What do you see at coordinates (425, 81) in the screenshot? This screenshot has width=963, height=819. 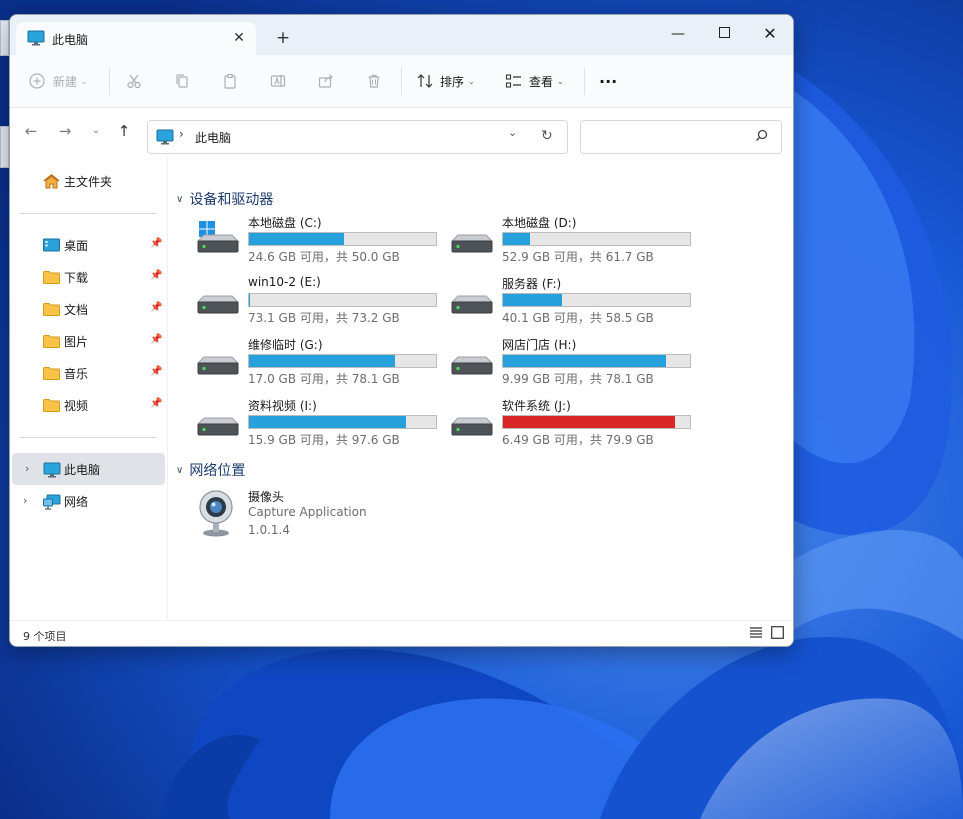 I see `sort-icon` at bounding box center [425, 81].